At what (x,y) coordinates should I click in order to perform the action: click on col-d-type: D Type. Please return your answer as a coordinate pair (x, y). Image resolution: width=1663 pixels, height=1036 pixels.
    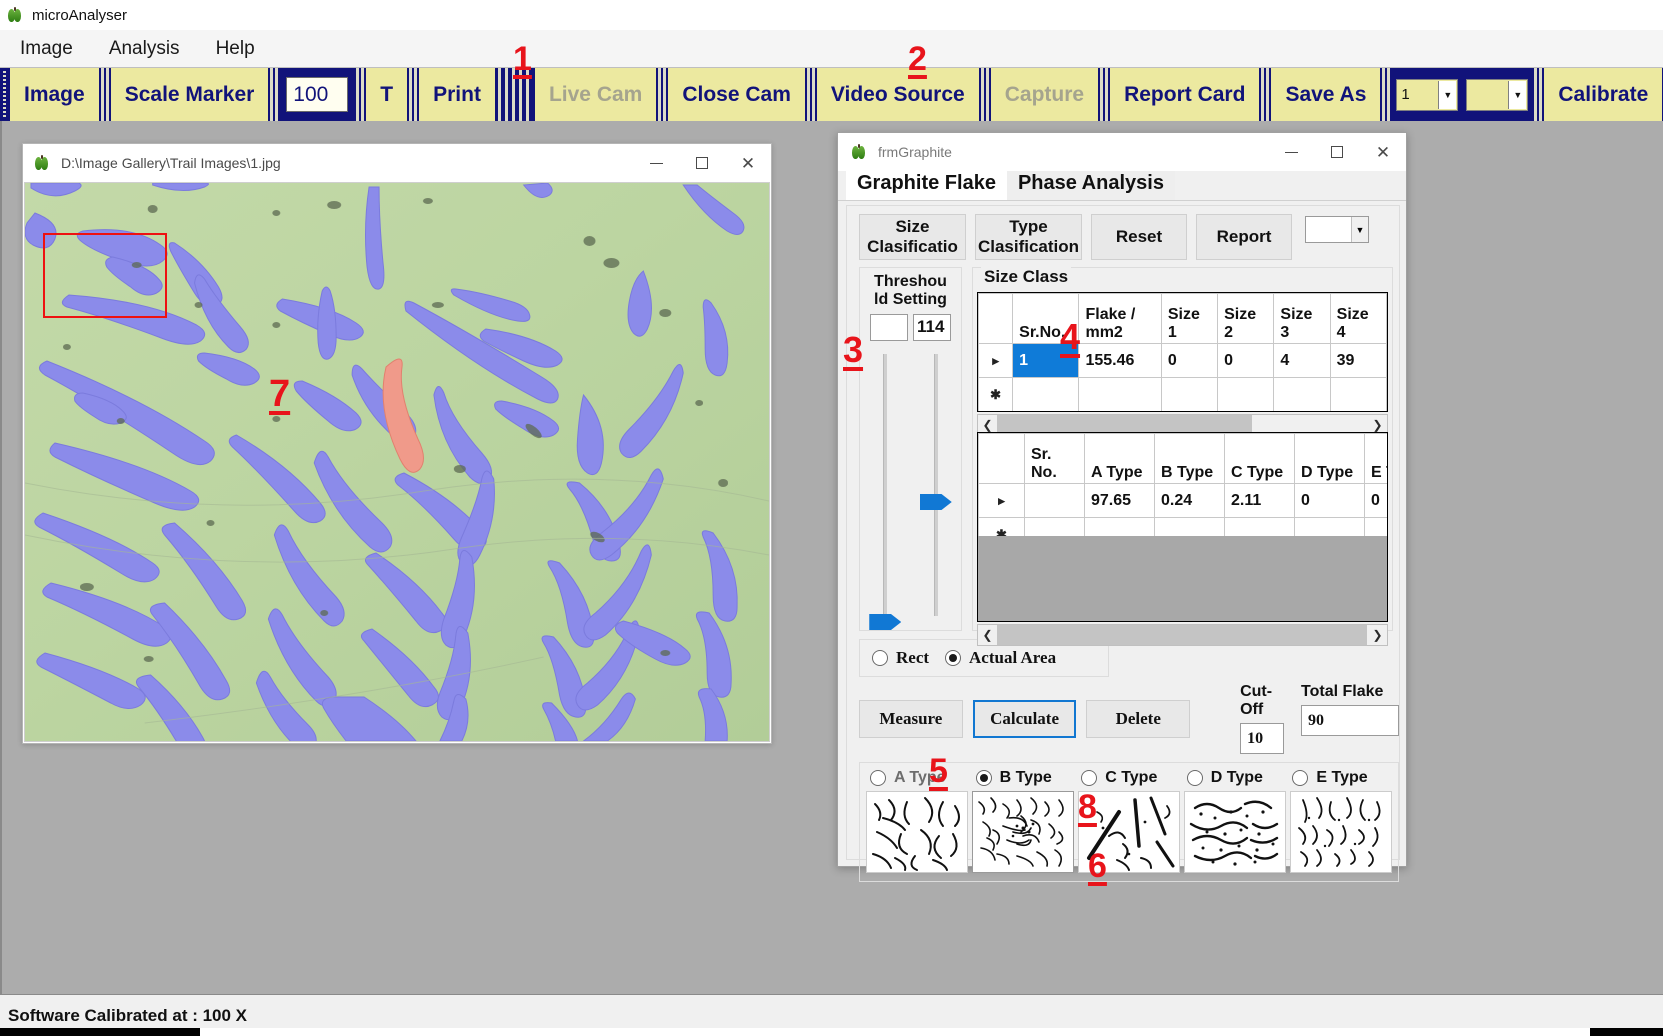
    Looking at the image, I should click on (1329, 458).